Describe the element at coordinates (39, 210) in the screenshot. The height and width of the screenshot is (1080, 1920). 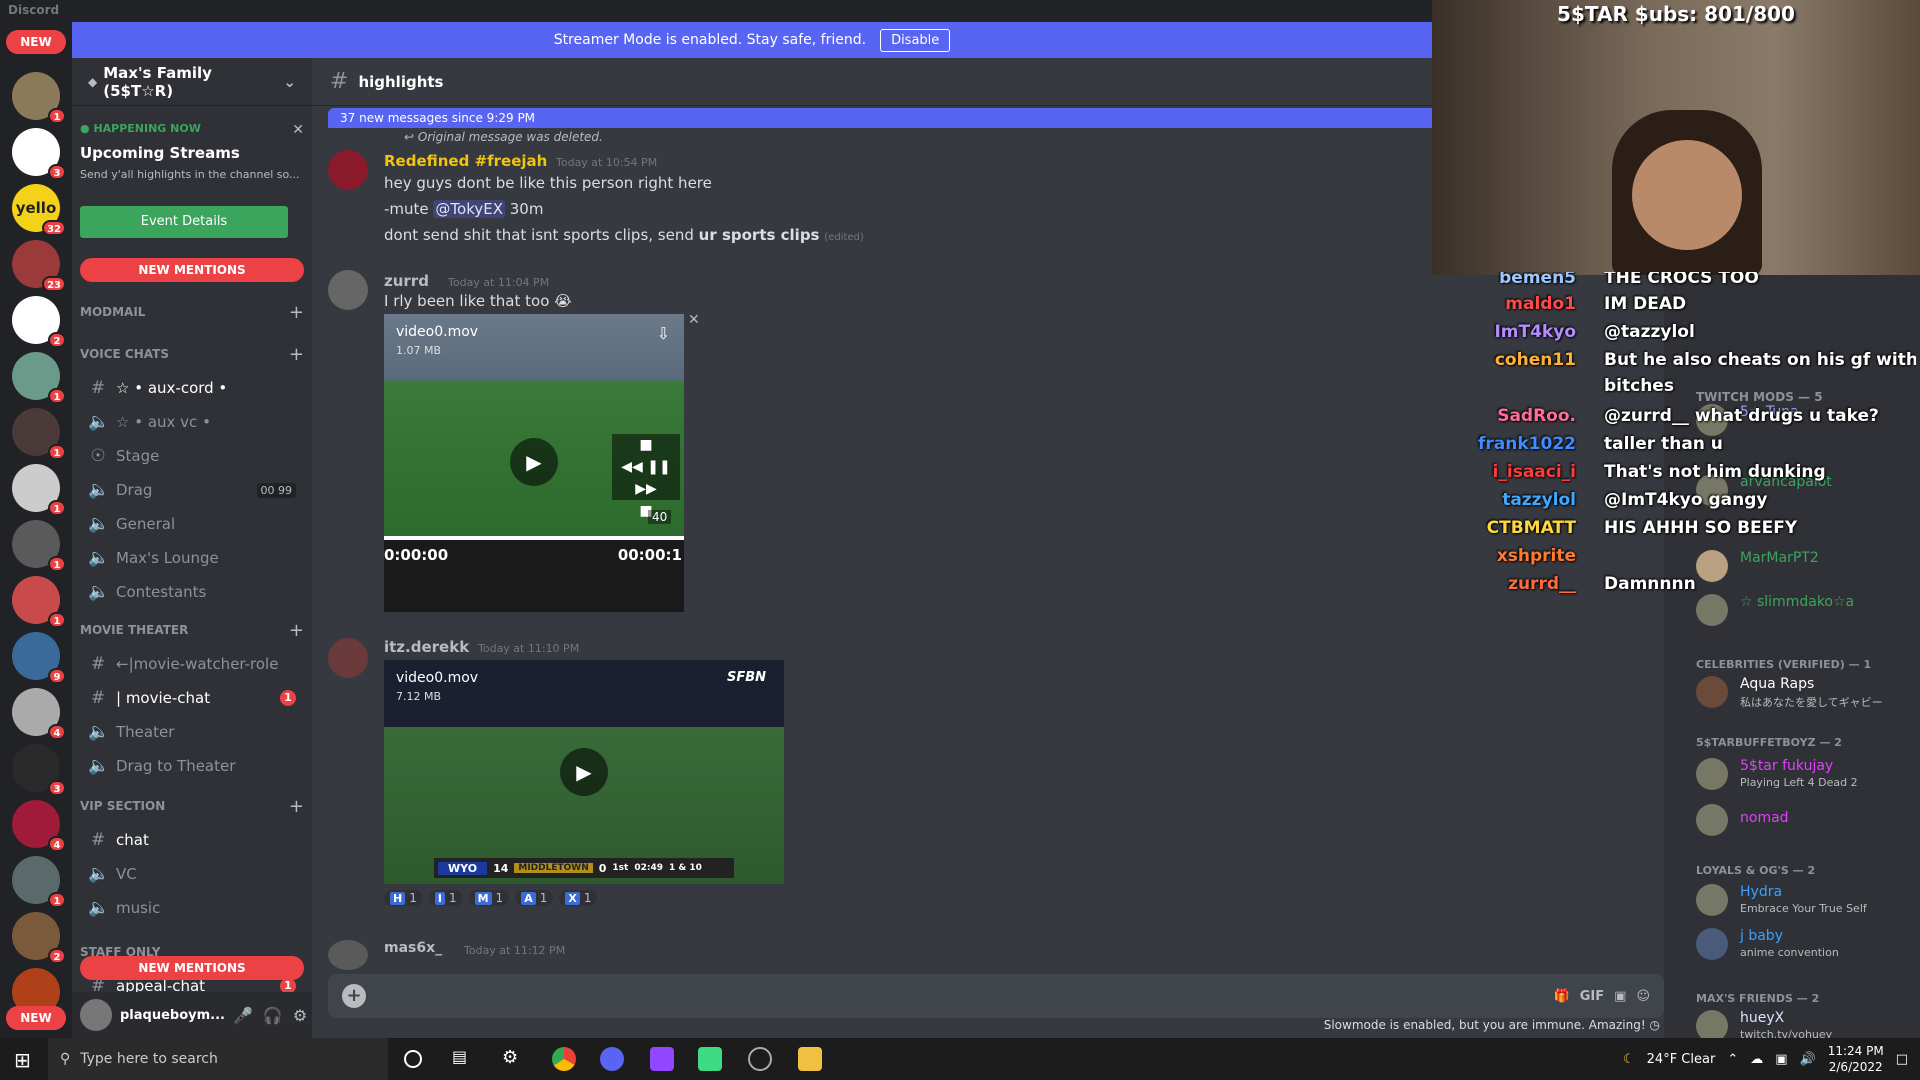
I see `server-icon-yello: yello 32` at that location.